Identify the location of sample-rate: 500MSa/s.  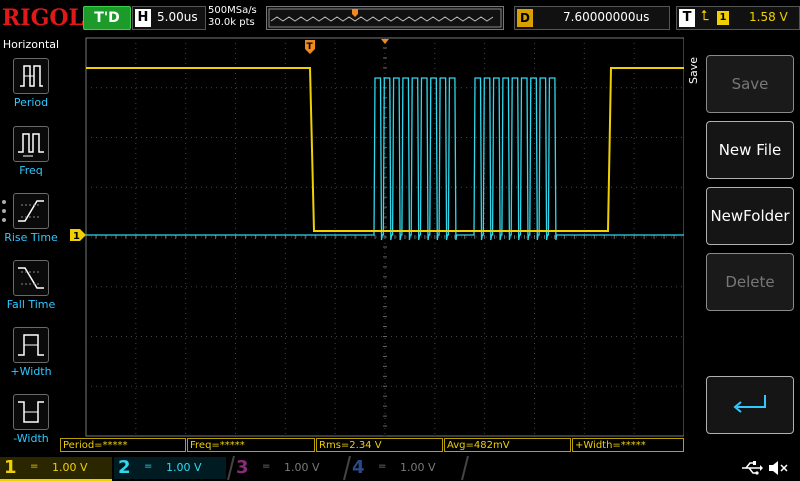
(232, 10).